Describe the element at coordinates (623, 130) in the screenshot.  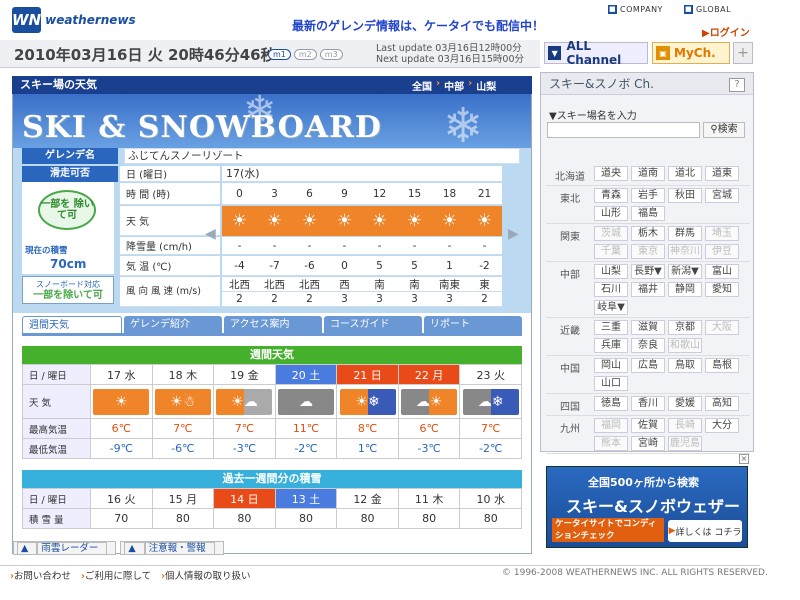
I see `resort-search-input` at that location.